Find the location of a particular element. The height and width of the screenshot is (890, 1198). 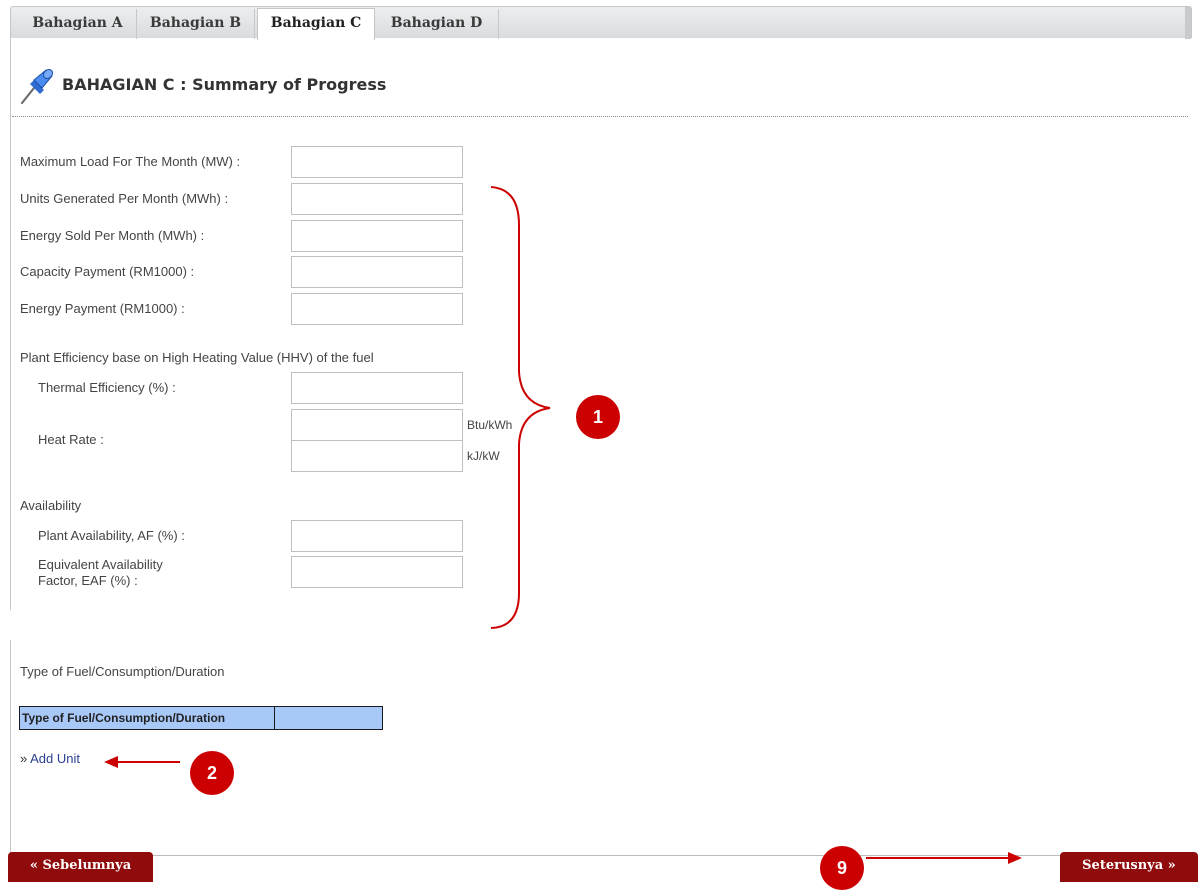

annotation-brace is located at coordinates (520, 407).